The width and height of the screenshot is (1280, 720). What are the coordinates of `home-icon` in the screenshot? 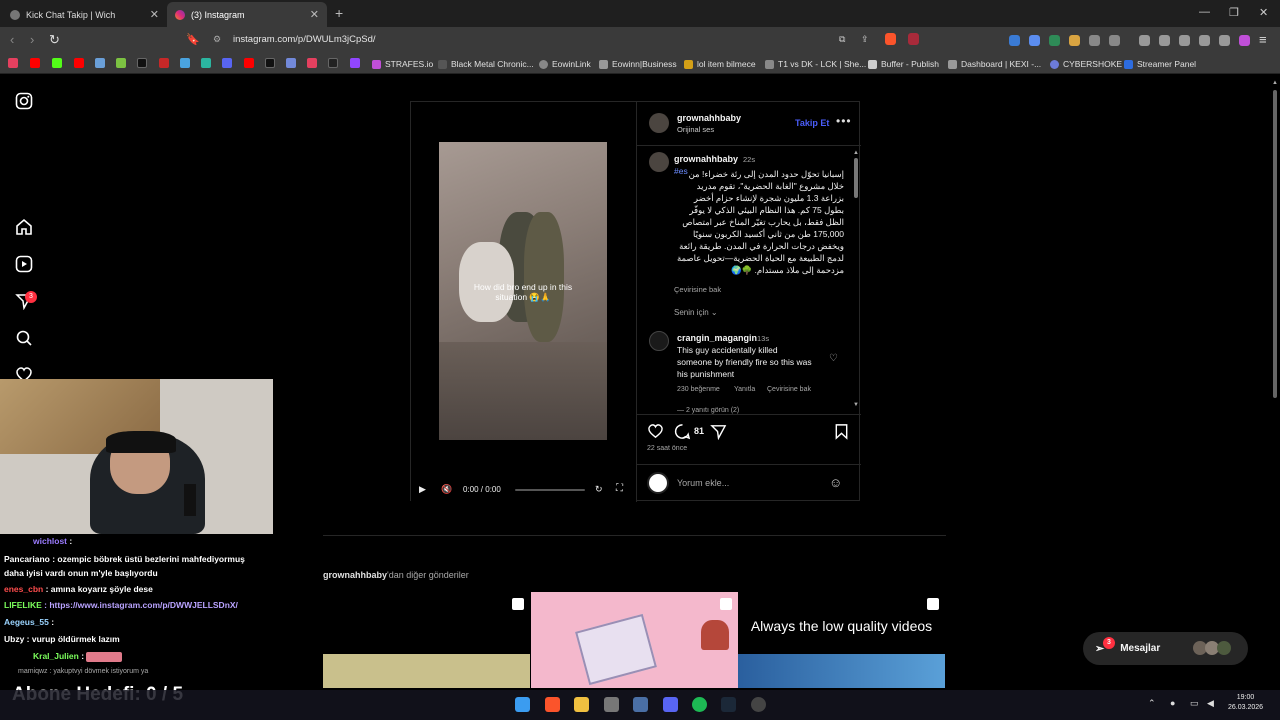 It's located at (24, 227).